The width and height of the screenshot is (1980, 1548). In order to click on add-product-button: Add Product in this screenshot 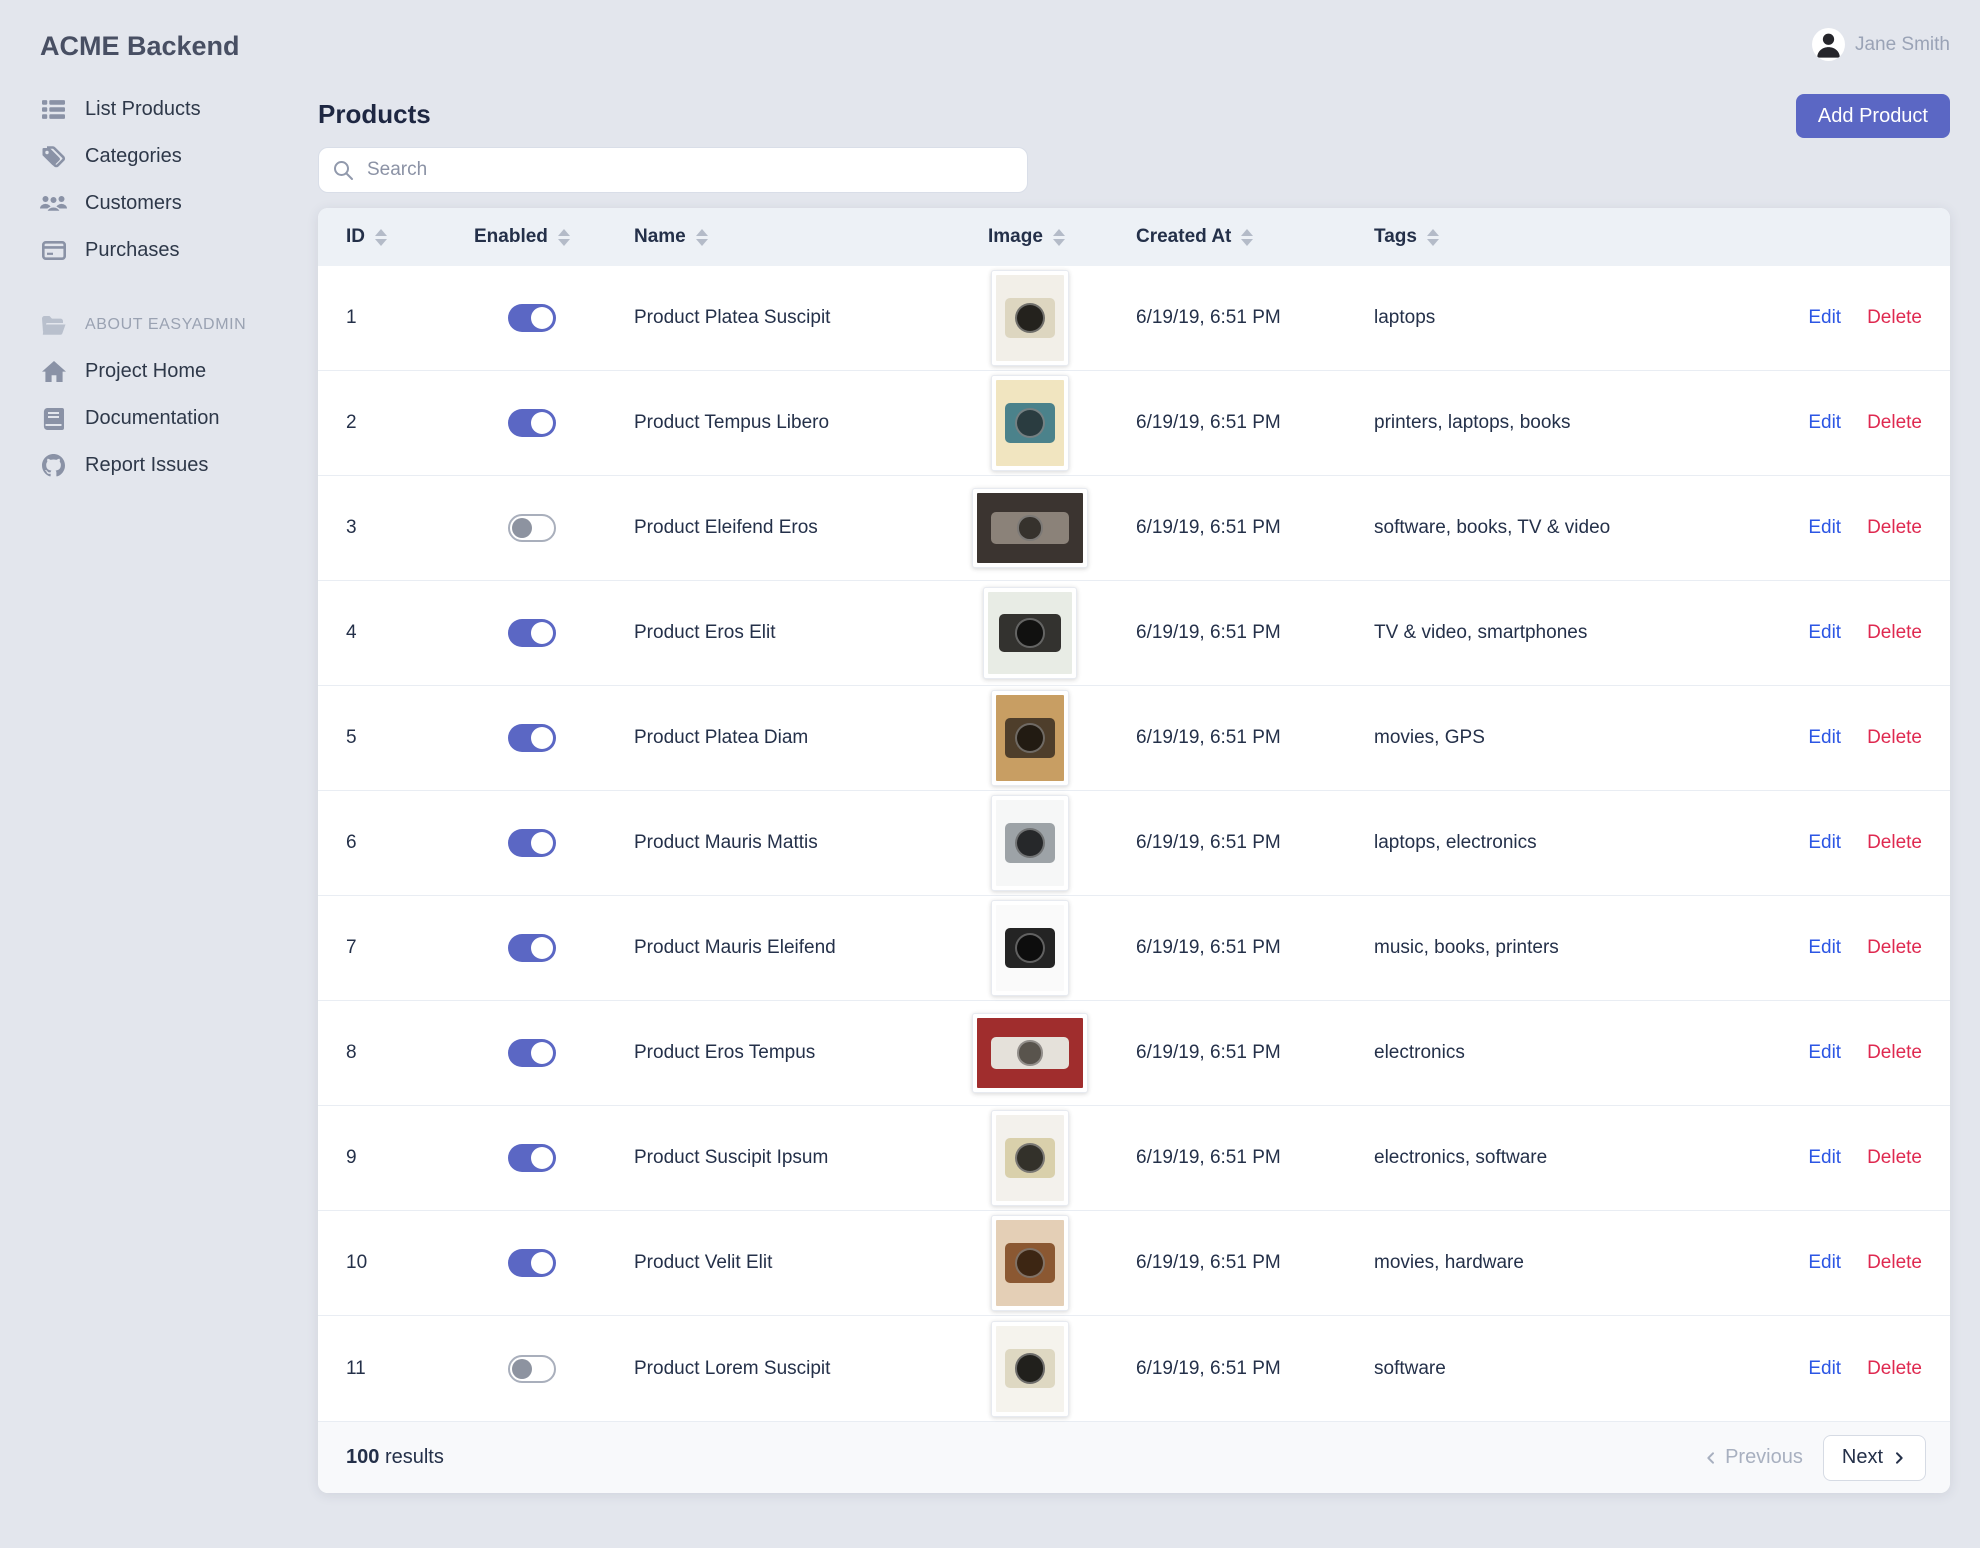, I will do `click(1872, 116)`.